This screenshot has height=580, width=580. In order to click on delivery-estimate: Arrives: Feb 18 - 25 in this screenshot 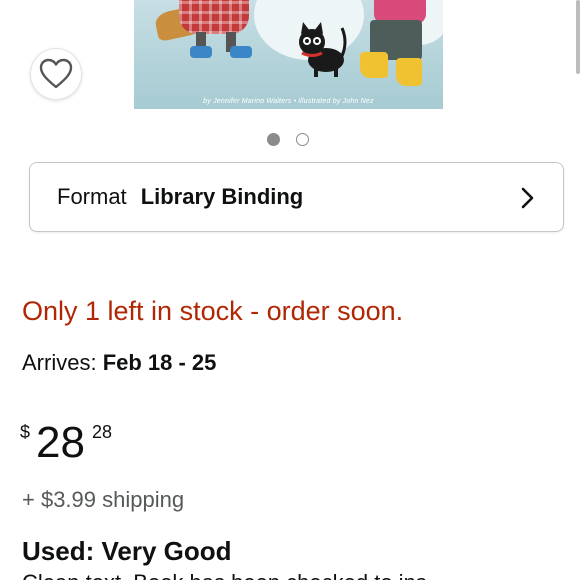, I will do `click(119, 363)`.